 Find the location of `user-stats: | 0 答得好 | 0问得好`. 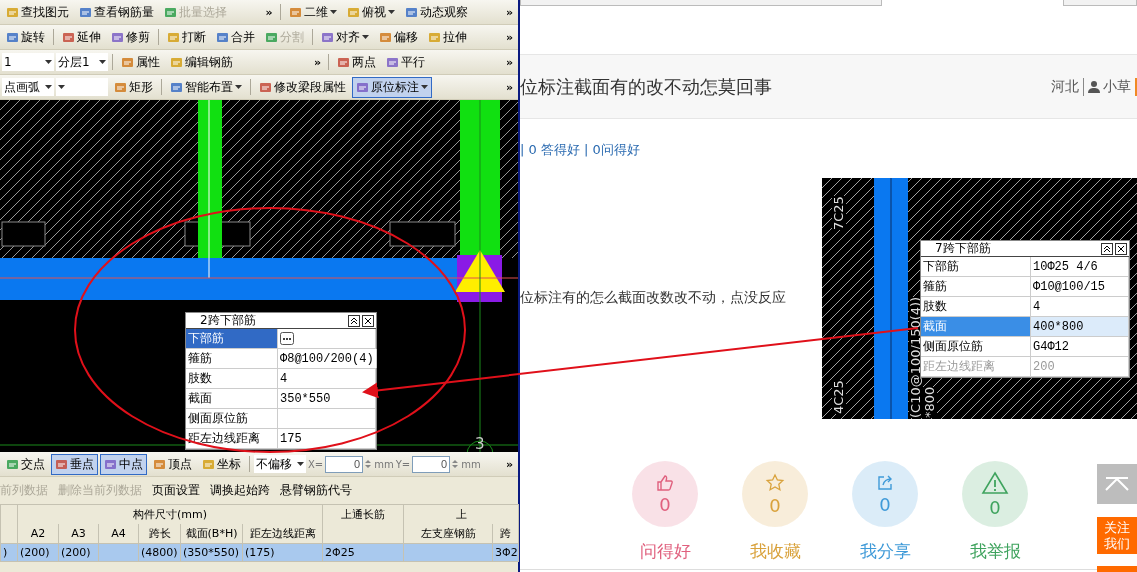

user-stats: | 0 答得好 | 0问得好 is located at coordinates (828, 150).